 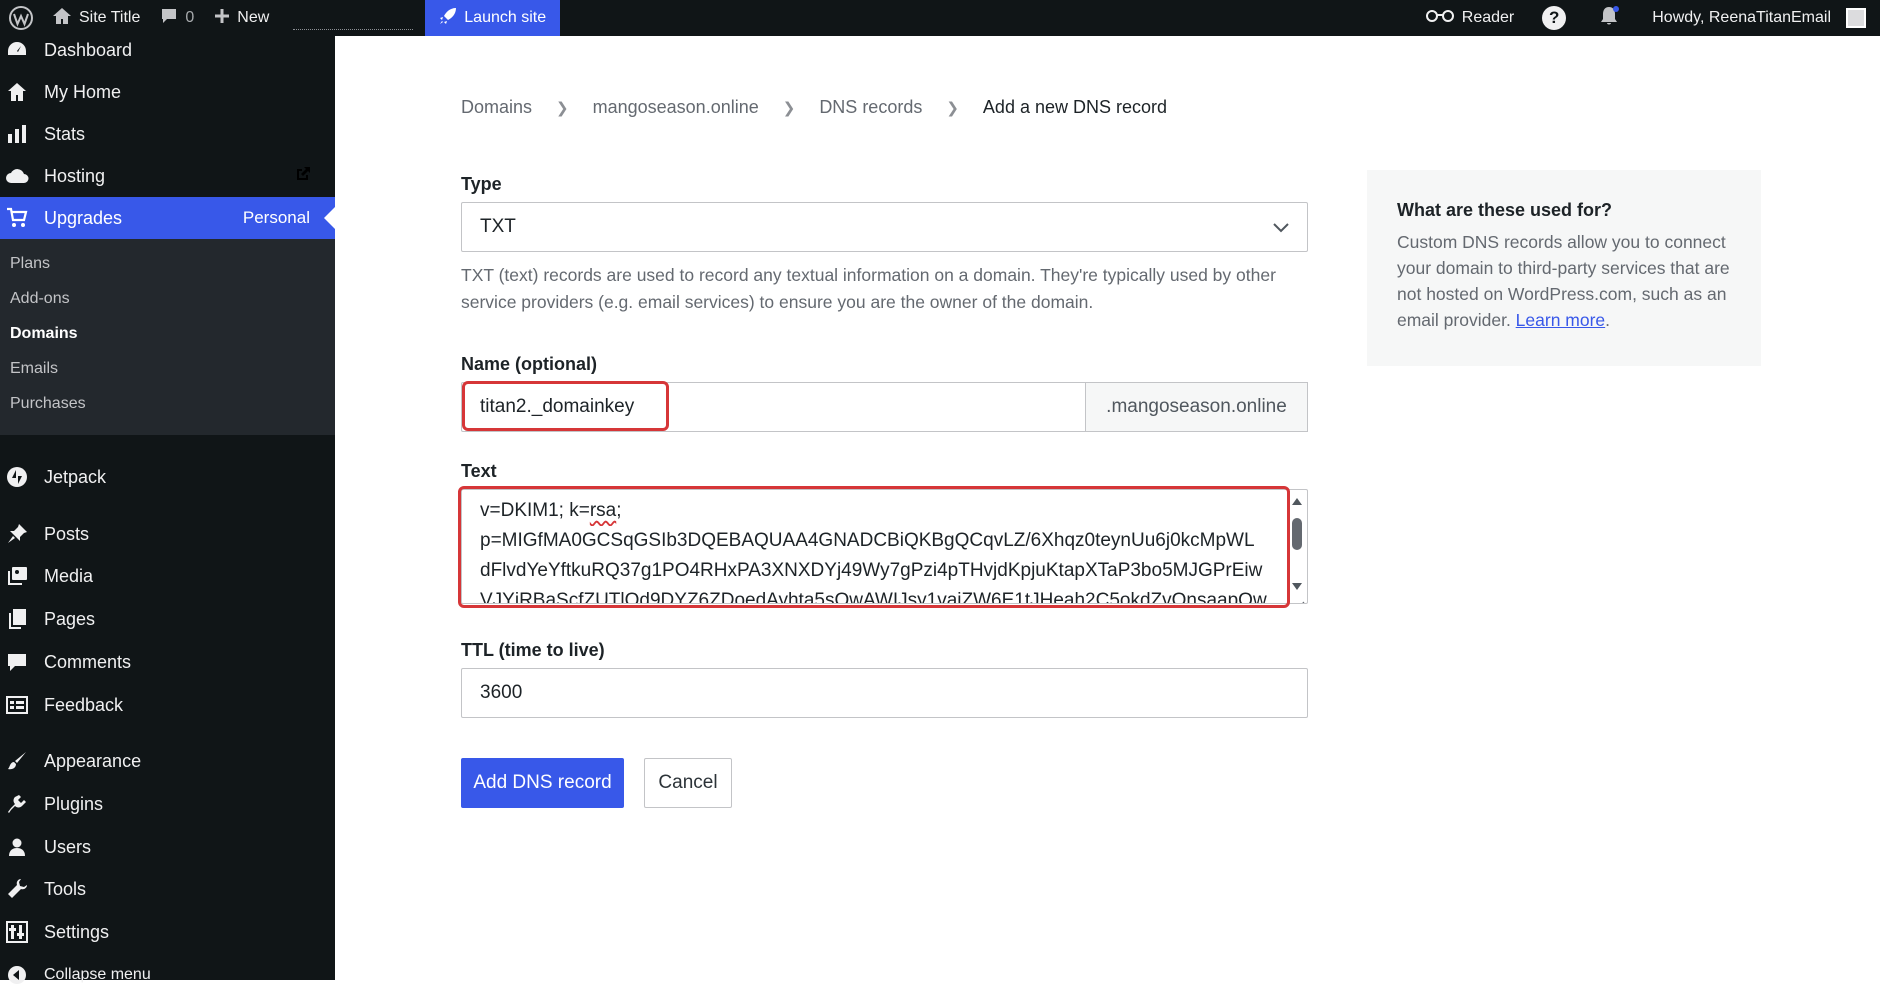 I want to click on help-button: ?, so click(x=1560, y=18).